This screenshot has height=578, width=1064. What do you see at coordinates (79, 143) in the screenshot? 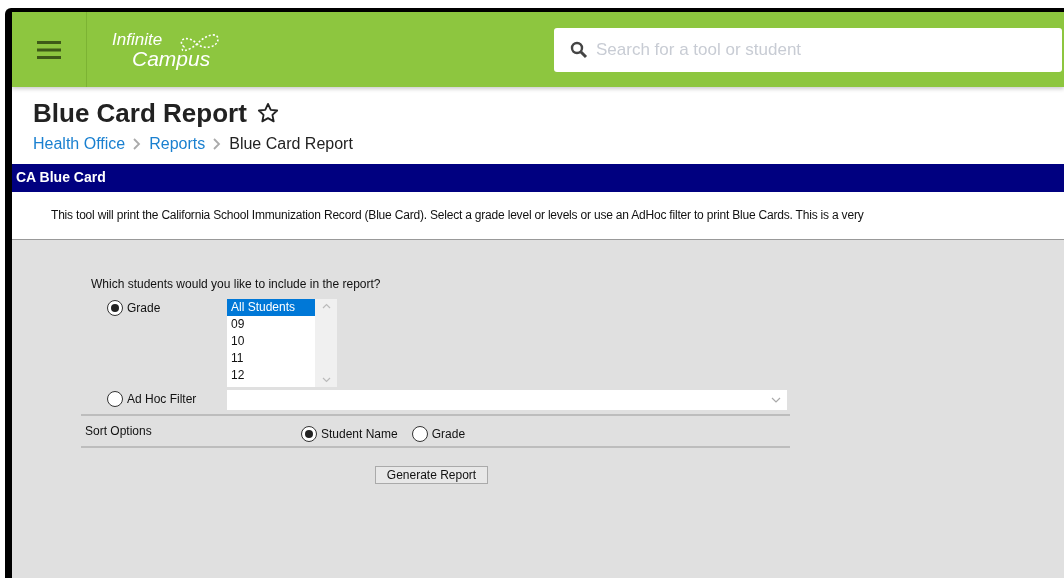
I see `breadcrumb-link: Health Office` at bounding box center [79, 143].